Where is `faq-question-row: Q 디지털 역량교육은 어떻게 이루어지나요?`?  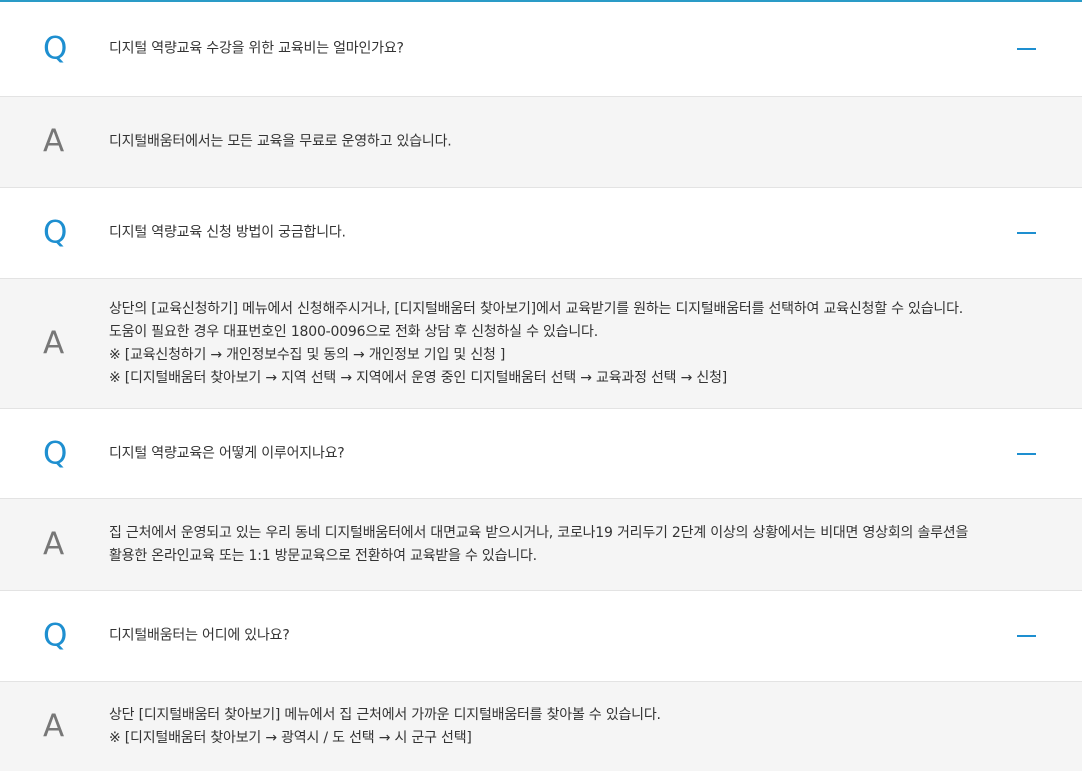 faq-question-row: Q 디지털 역량교육은 어떻게 이루어지나요? is located at coordinates (541, 454).